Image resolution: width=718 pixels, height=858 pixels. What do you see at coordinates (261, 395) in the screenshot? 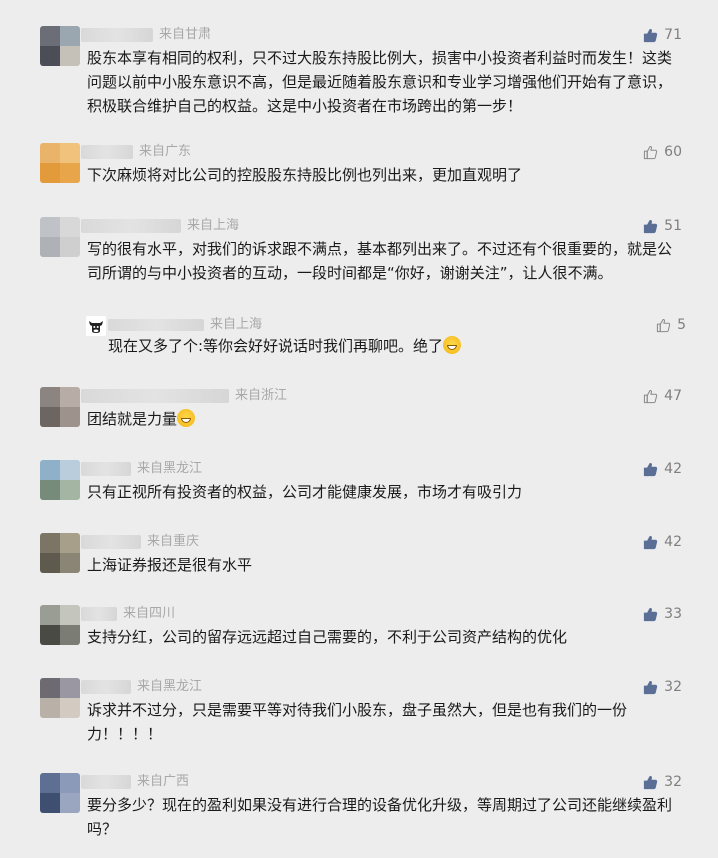
I see `comment-location: 来自浙江` at bounding box center [261, 395].